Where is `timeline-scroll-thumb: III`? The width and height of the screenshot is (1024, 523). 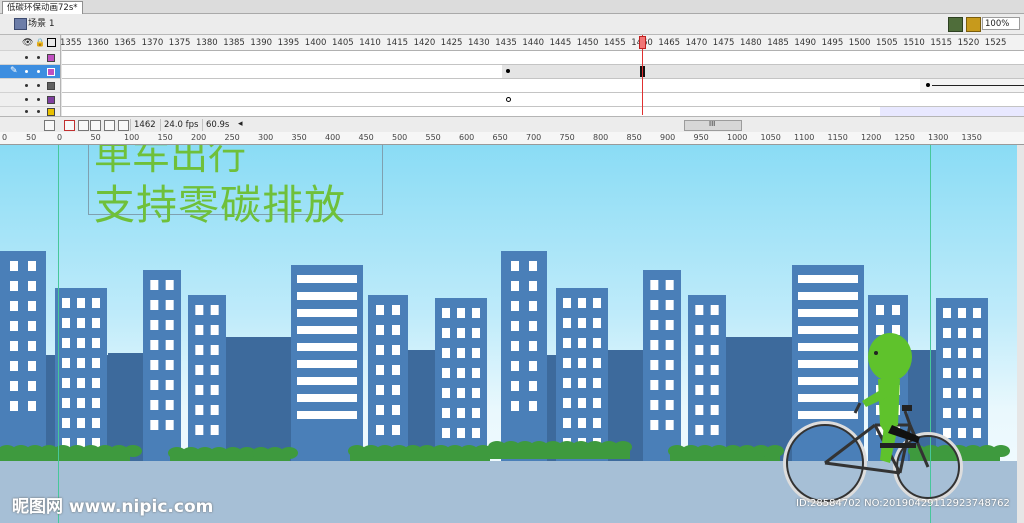
timeline-scroll-thumb: III is located at coordinates (713, 125).